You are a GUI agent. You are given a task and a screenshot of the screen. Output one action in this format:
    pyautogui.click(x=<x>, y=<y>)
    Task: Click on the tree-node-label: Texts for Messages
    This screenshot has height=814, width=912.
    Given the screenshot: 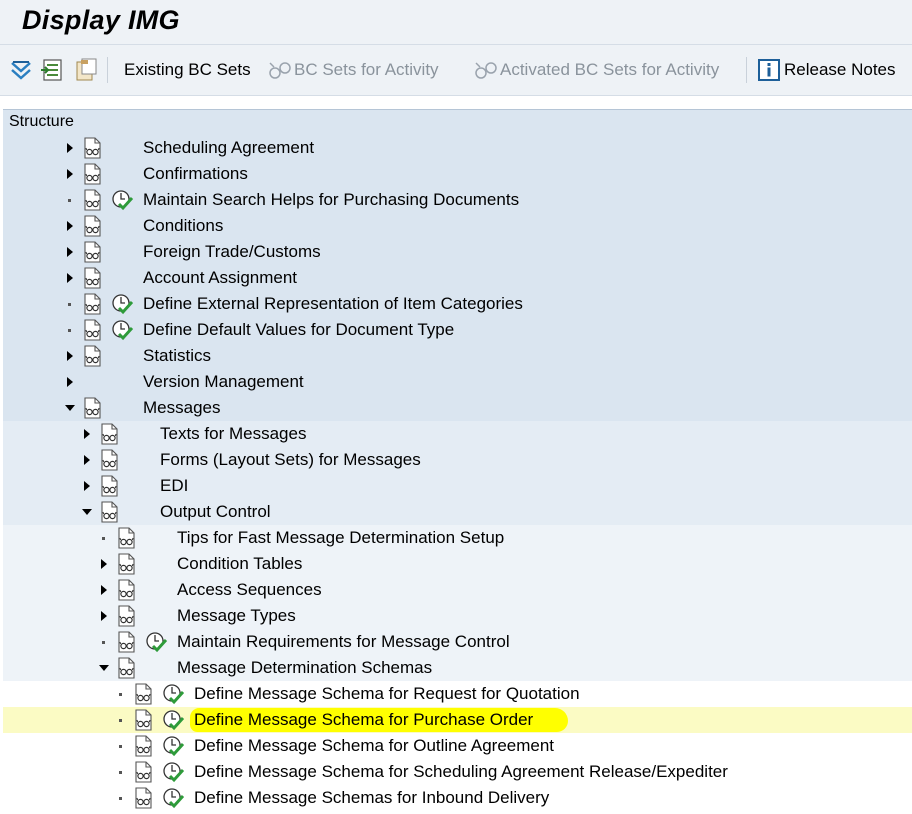 What is the action you would take?
    pyautogui.click(x=233, y=434)
    